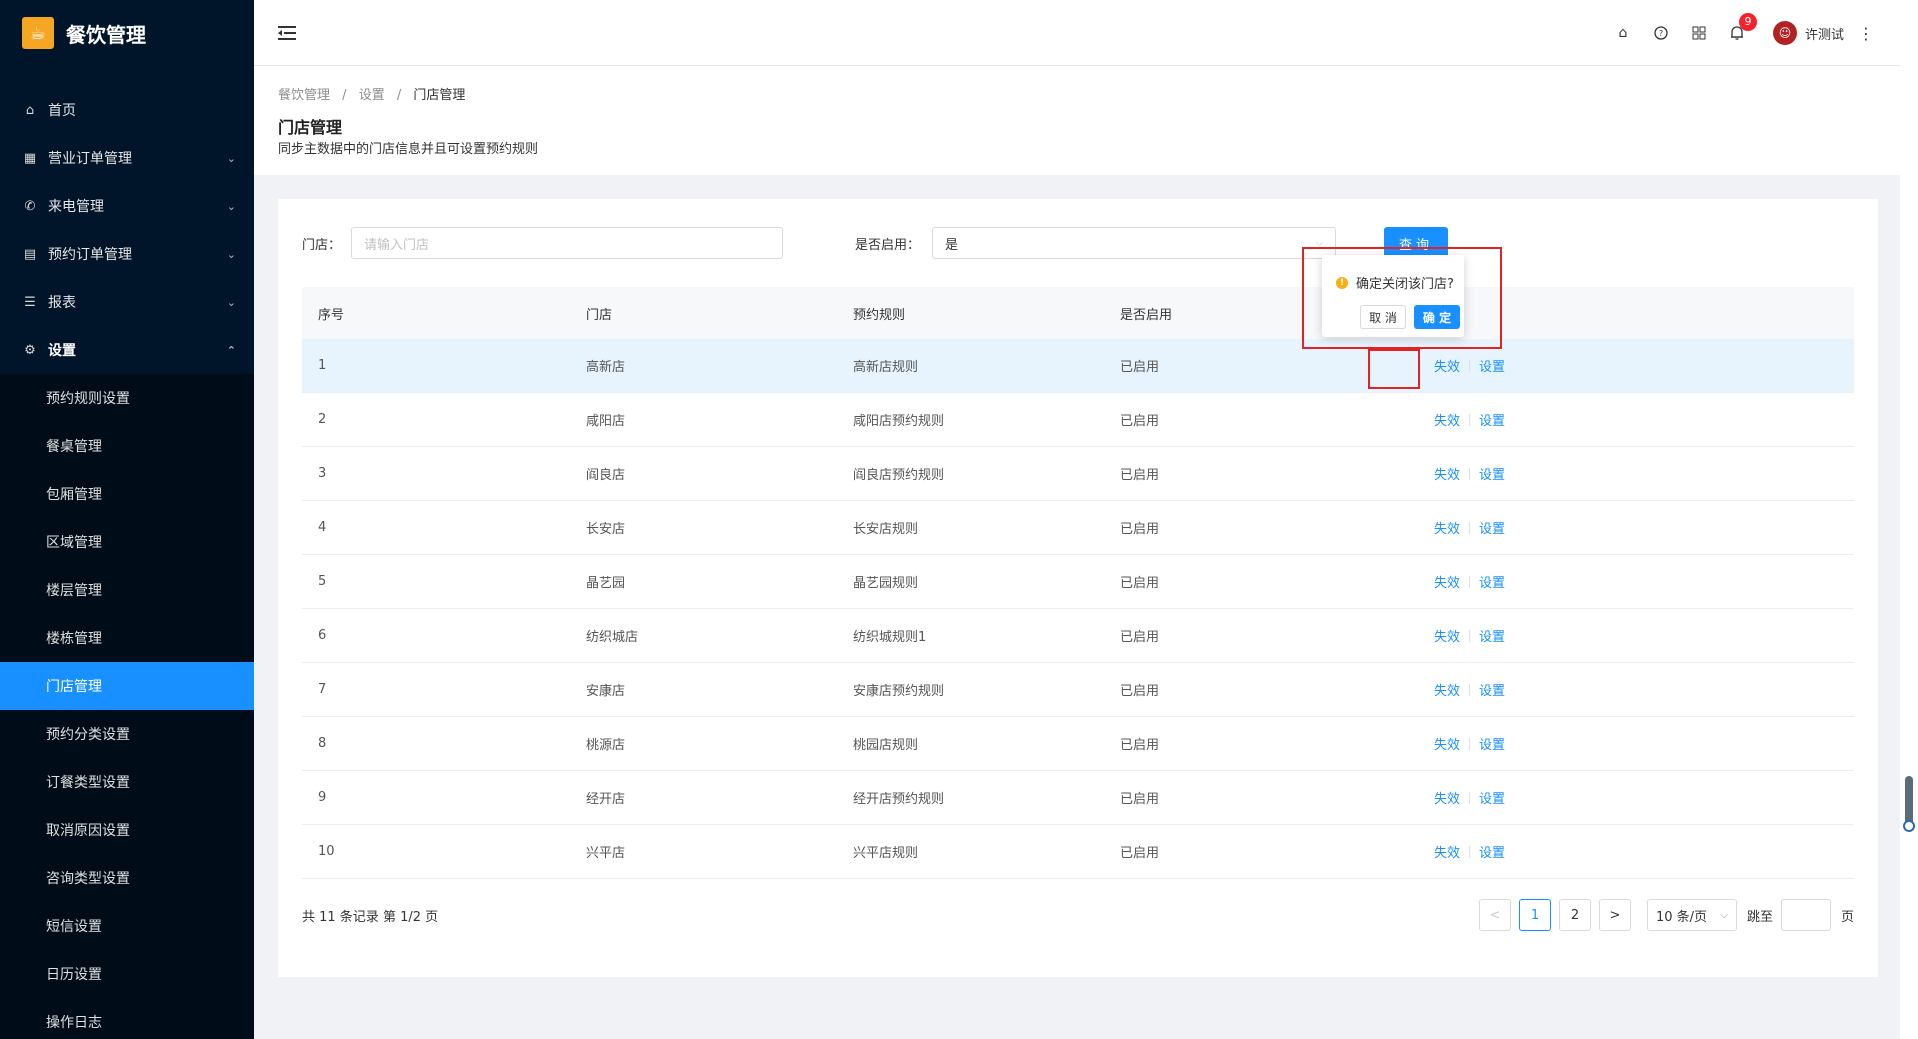 This screenshot has height=1039, width=1918. What do you see at coordinates (310, 127) in the screenshot?
I see `page-title: 门店管理` at bounding box center [310, 127].